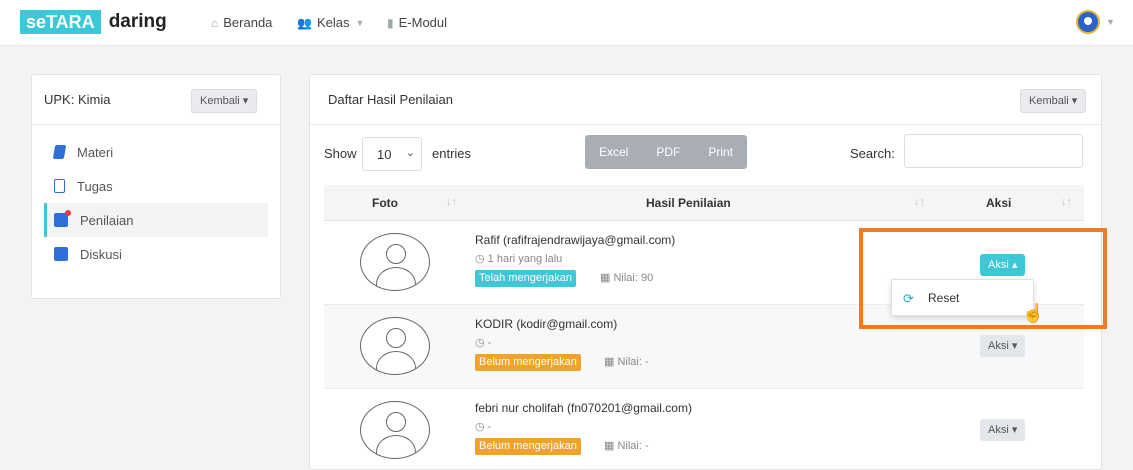  What do you see at coordinates (137, 21) in the screenshot?
I see `logo-text-daring: daring` at bounding box center [137, 21].